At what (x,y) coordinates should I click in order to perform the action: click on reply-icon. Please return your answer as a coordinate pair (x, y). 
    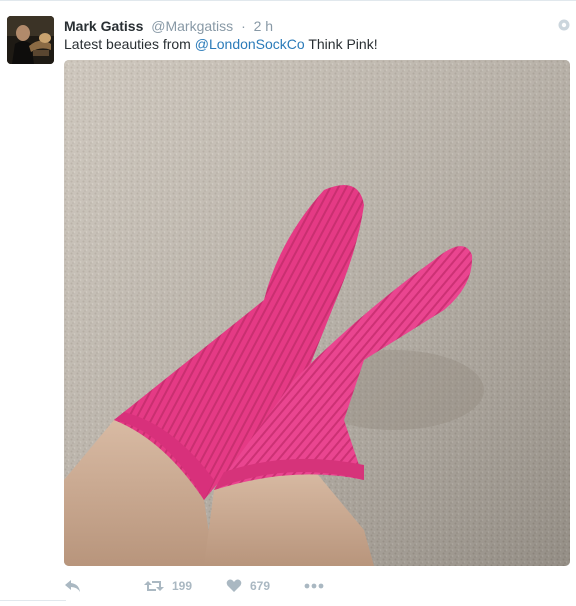
    Looking at the image, I should click on (72, 586).